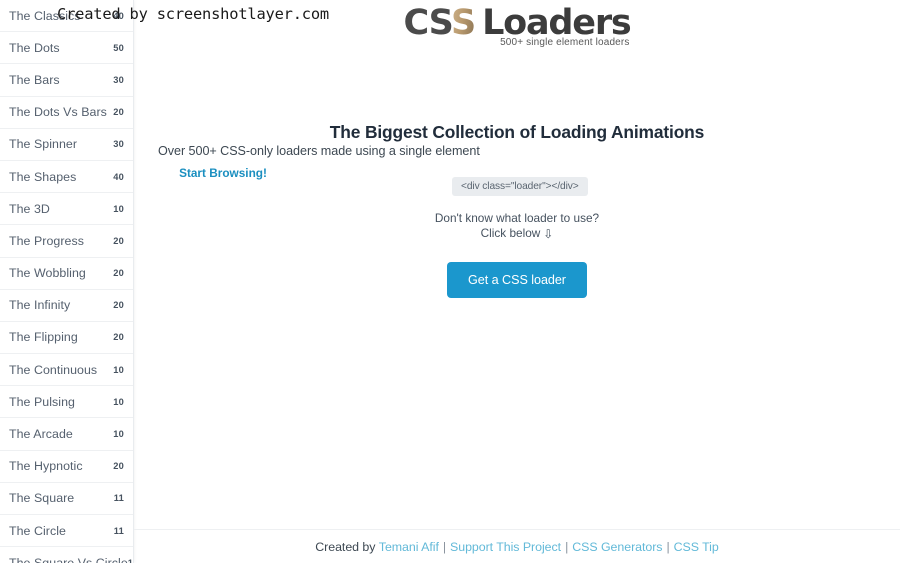 This screenshot has width=900, height=563. What do you see at coordinates (42, 498) in the screenshot?
I see `sidebar-item-label: The Square` at bounding box center [42, 498].